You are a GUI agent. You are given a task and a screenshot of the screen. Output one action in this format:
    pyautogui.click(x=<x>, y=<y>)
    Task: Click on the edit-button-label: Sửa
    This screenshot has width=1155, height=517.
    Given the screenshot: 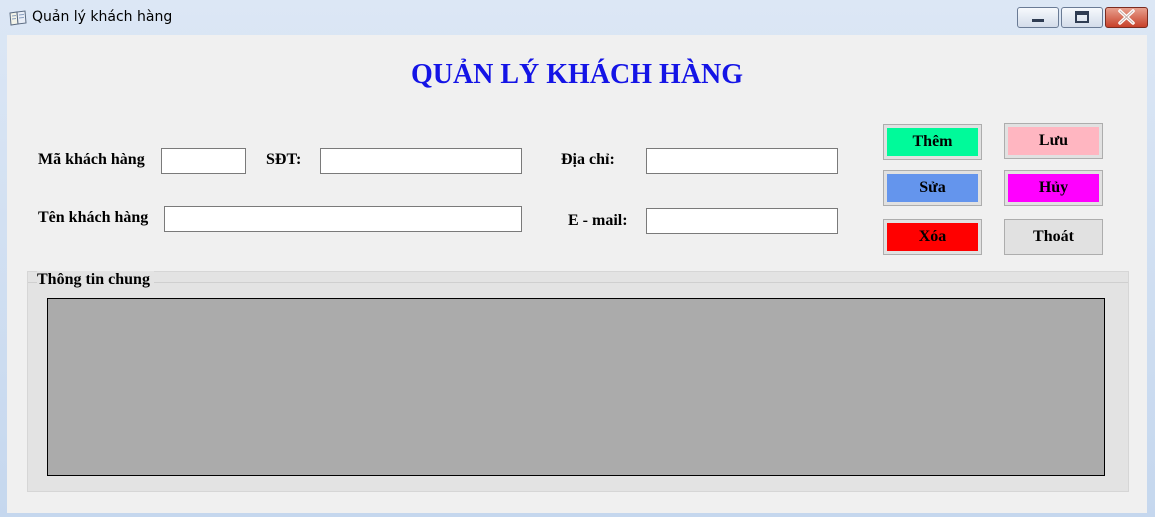 What is the action you would take?
    pyautogui.click(x=932, y=188)
    